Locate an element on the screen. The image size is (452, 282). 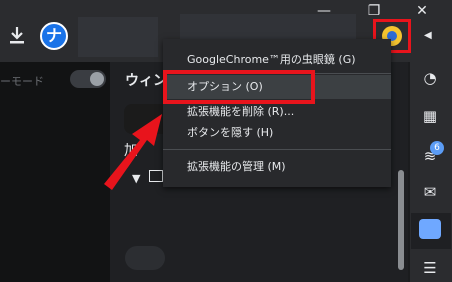
toggle-knob is located at coordinates (97, 79).